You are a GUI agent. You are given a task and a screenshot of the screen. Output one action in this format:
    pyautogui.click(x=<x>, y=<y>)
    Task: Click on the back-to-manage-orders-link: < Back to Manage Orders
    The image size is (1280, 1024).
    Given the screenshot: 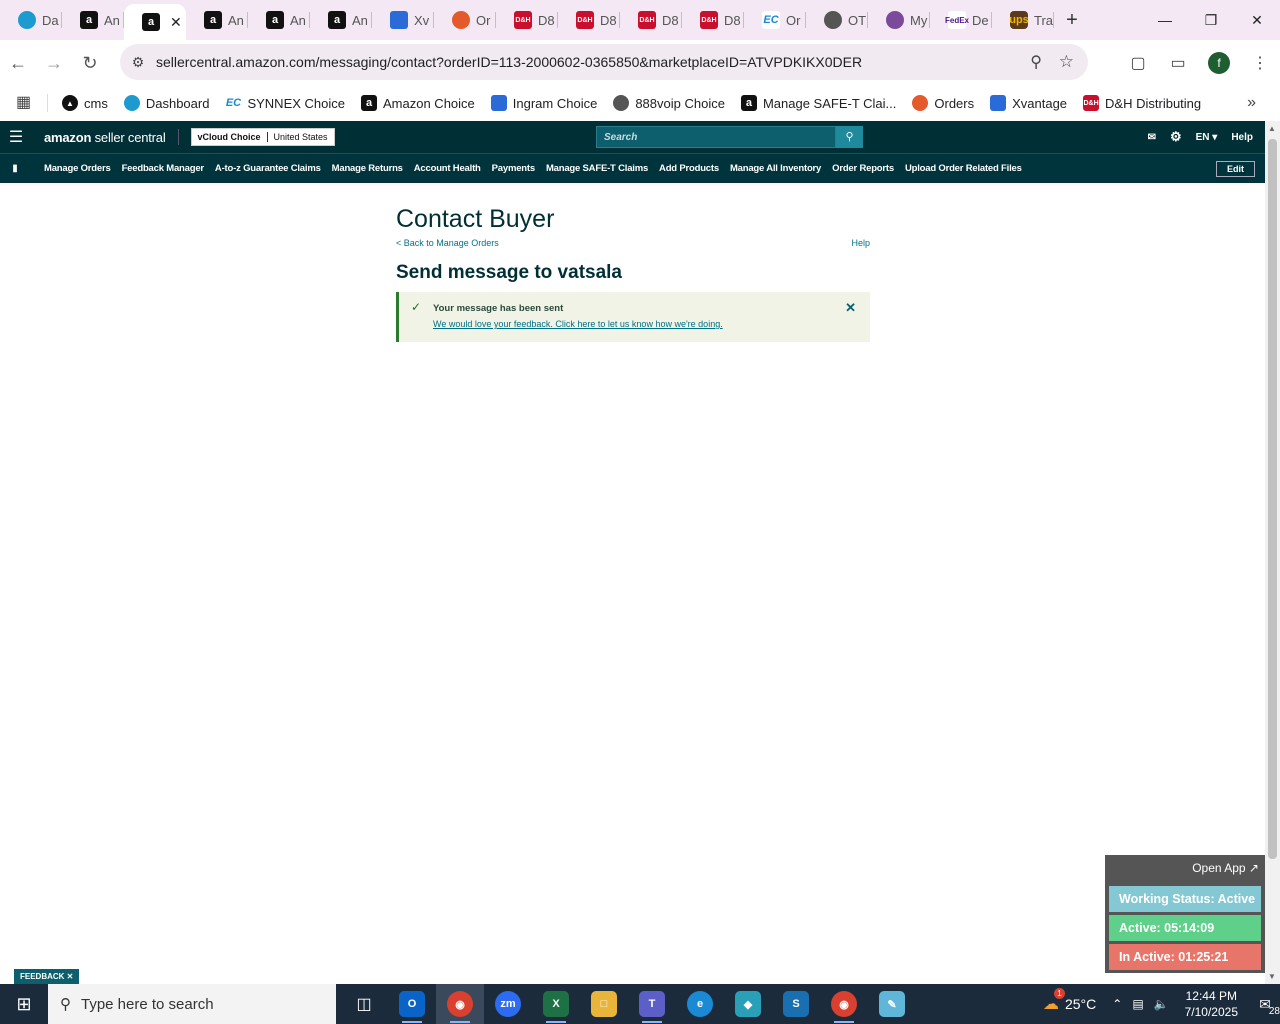 What is the action you would take?
    pyautogui.click(x=447, y=243)
    